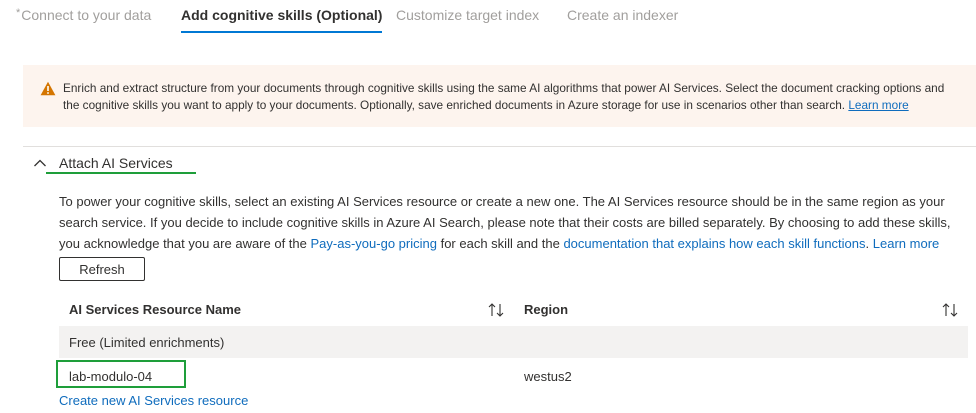  What do you see at coordinates (121, 173) in the screenshot?
I see `section-title-highlight` at bounding box center [121, 173].